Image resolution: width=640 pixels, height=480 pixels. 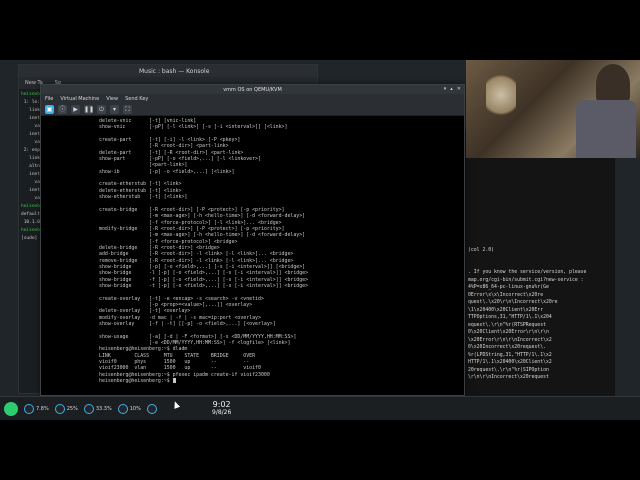 What do you see at coordinates (101, 109) in the screenshot?
I see `power-icon: ⏻` at bounding box center [101, 109].